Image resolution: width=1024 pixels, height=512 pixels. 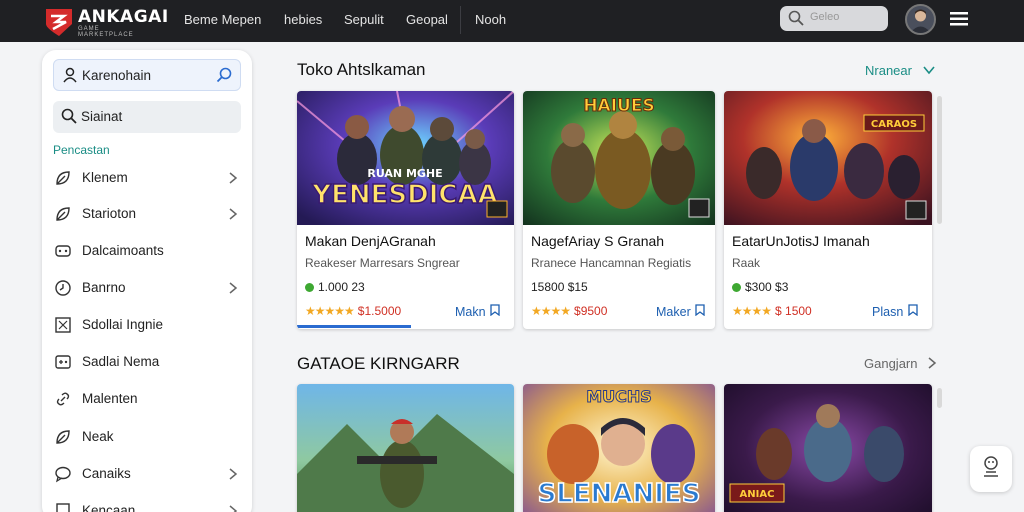 I want to click on game-rating: ★★★★ $ 1500, so click(x=772, y=311).